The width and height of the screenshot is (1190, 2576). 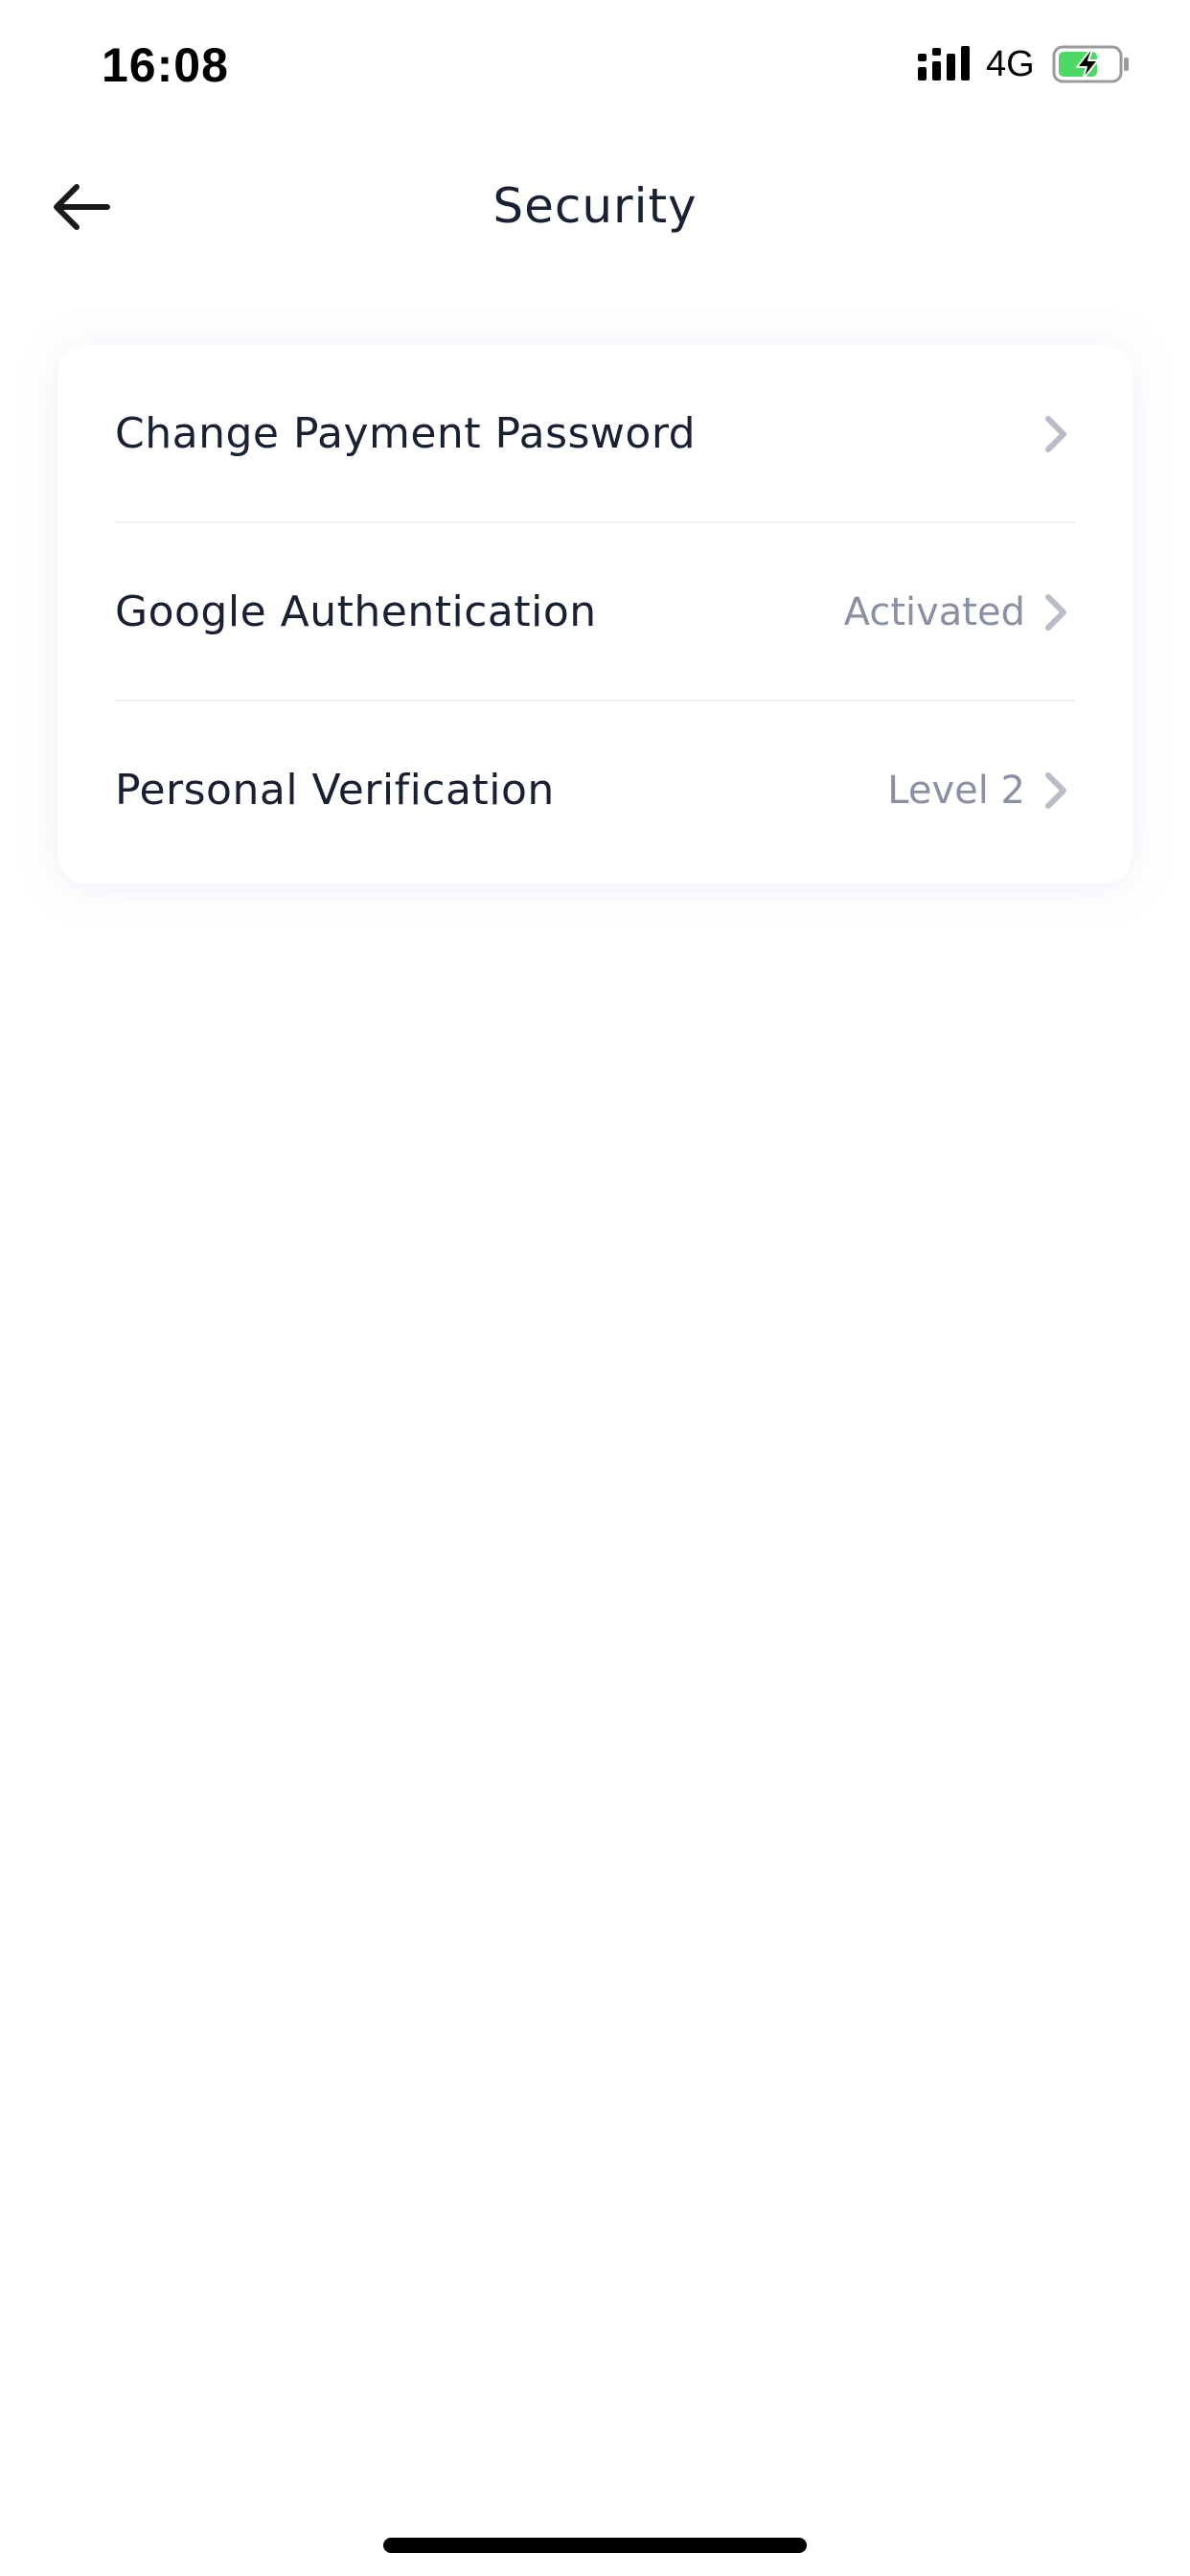 I want to click on home-indicator, so click(x=595, y=2545).